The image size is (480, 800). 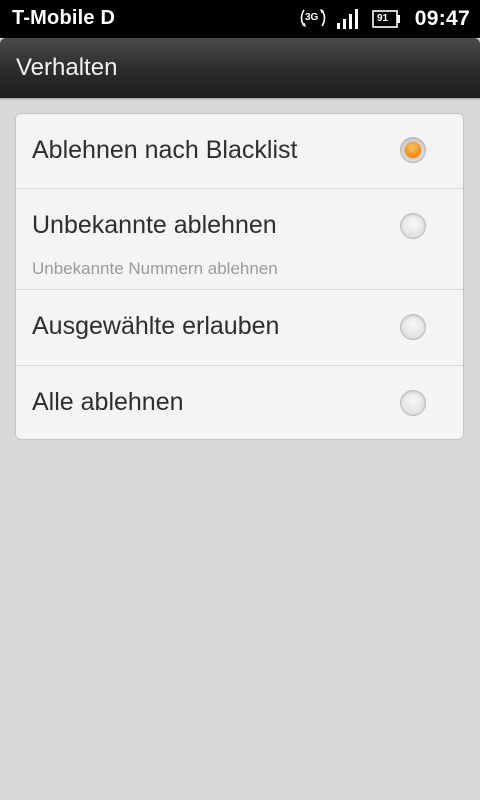 What do you see at coordinates (413, 150) in the screenshot?
I see `radio-button-selected` at bounding box center [413, 150].